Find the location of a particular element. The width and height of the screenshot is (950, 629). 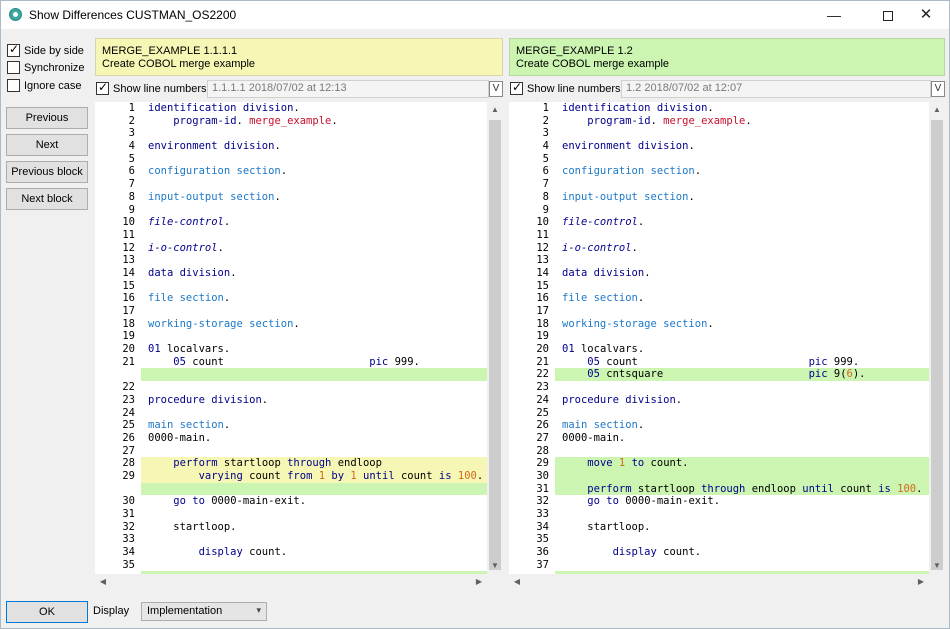

right-line-number: 18 is located at coordinates (542, 323).